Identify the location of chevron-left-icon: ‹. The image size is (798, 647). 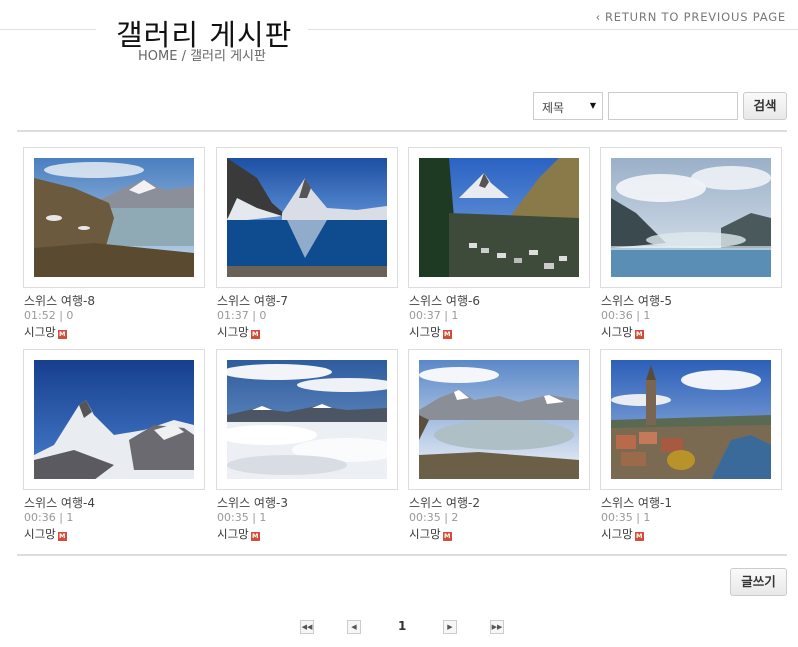
(598, 17).